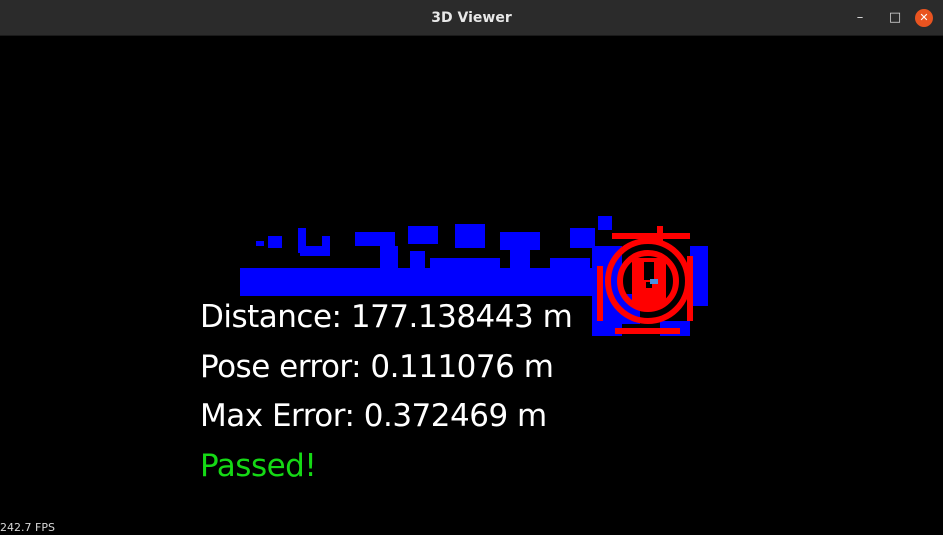 This screenshot has height=535, width=943. What do you see at coordinates (258, 466) in the screenshot?
I see `test-status: Passed!` at bounding box center [258, 466].